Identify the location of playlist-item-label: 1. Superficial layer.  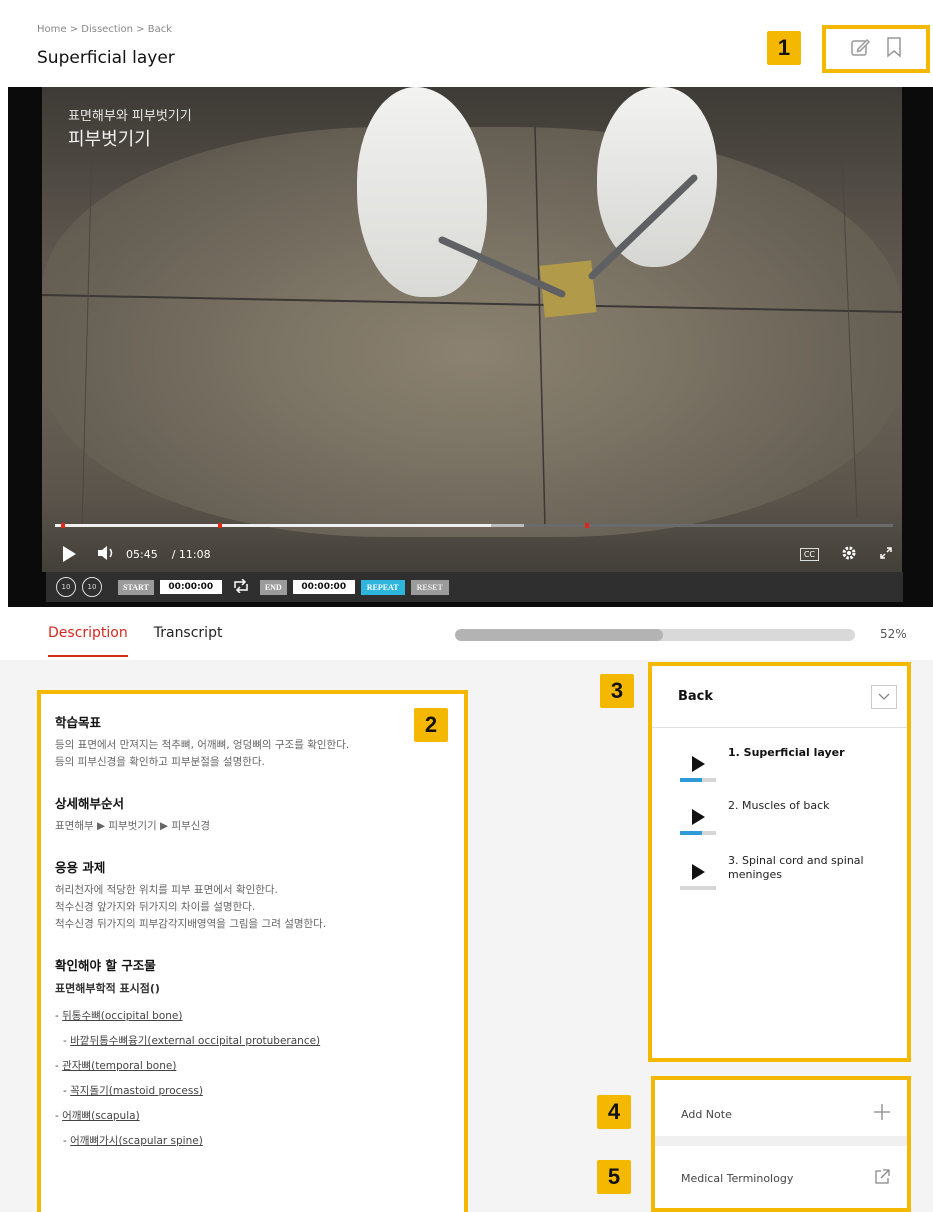
(798, 764).